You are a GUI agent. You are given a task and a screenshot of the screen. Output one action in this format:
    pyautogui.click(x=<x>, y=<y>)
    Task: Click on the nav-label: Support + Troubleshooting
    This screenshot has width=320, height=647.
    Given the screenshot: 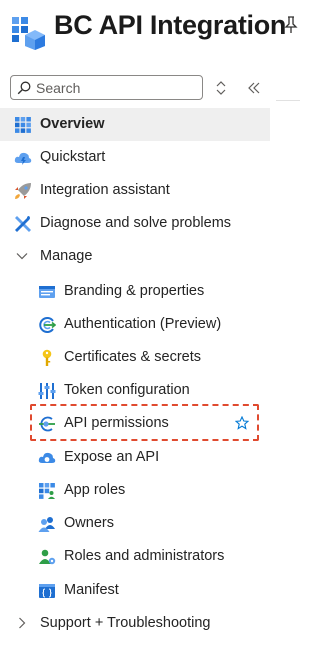 What is the action you would take?
    pyautogui.click(x=125, y=623)
    